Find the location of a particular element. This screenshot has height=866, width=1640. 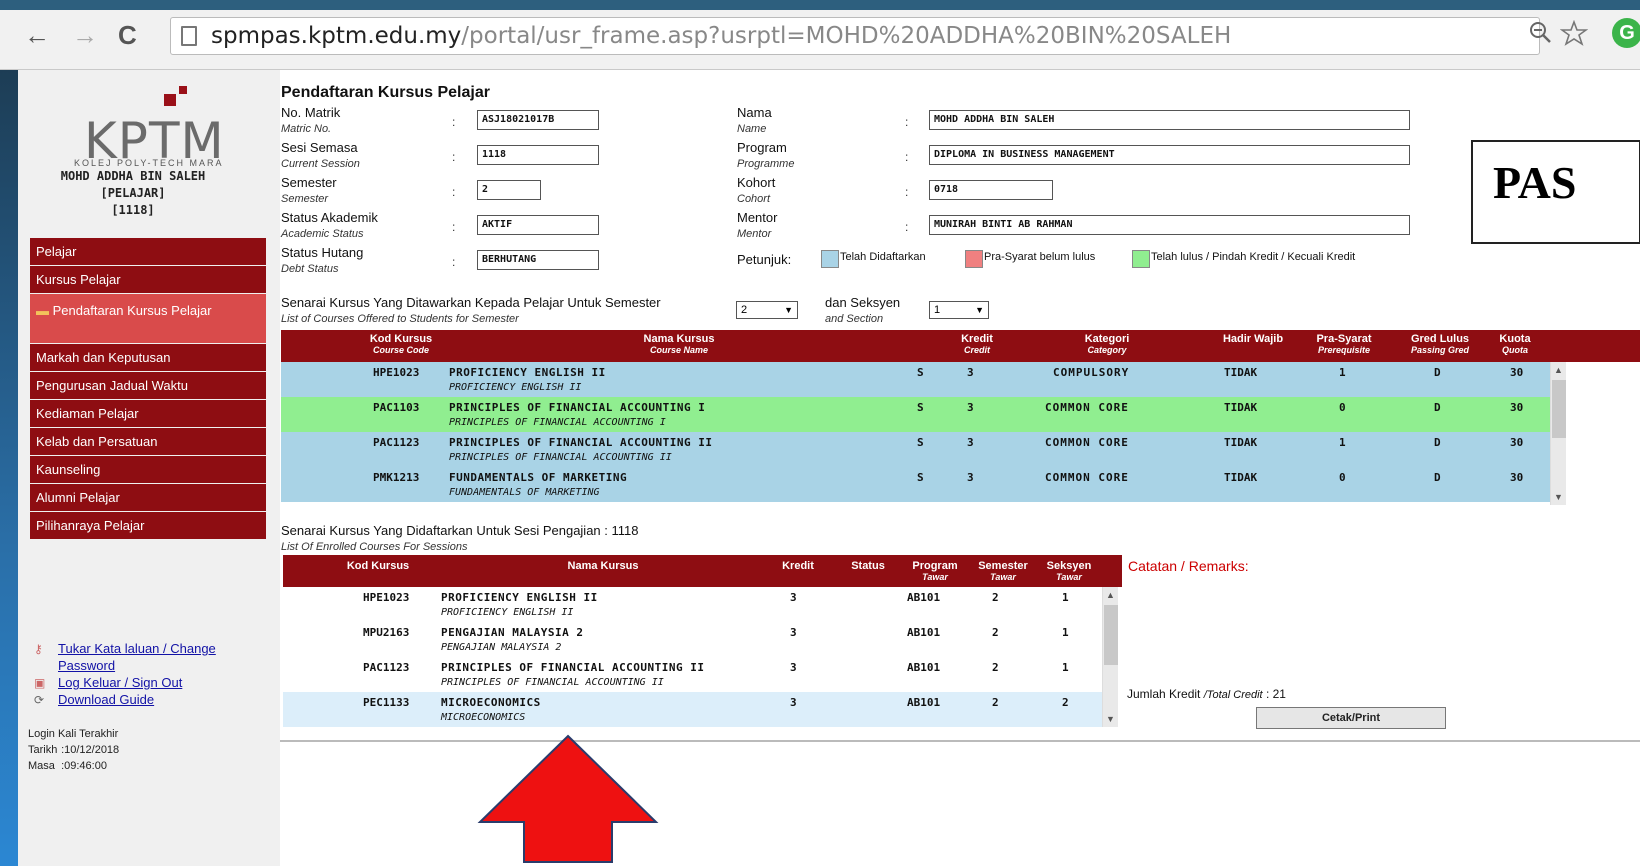

sidebar-item-alumni: Alumni Pelajar is located at coordinates (148, 498).